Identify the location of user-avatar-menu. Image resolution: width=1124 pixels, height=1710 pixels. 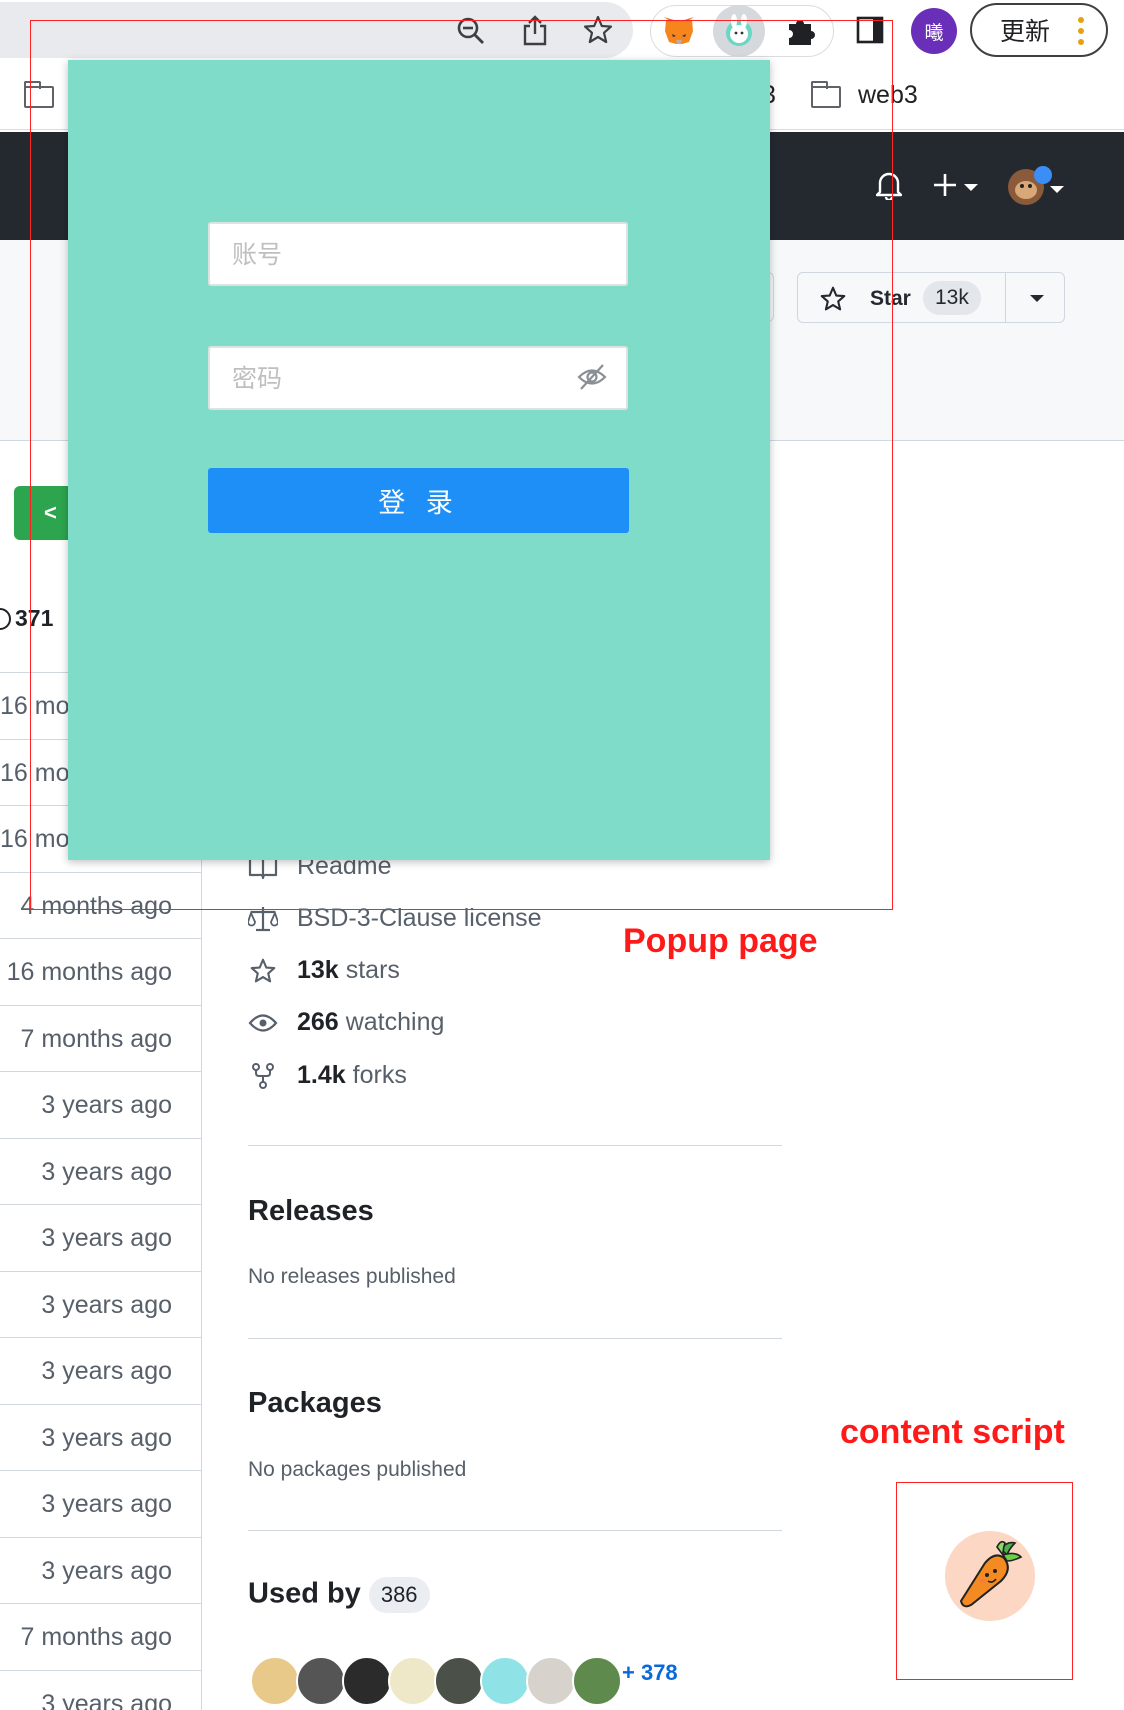
(1037, 185).